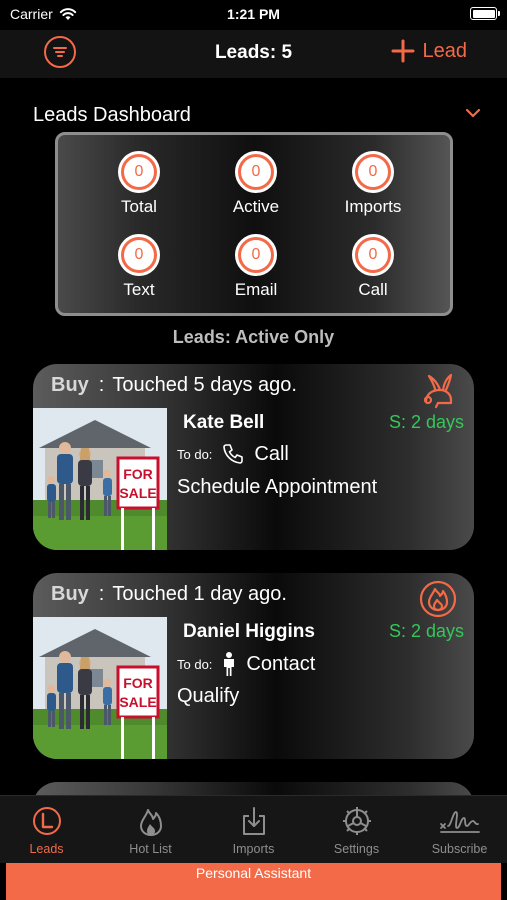 This screenshot has height=900, width=507. What do you see at coordinates (112, 115) in the screenshot?
I see `dashboard-title: Leads Dashboard` at bounding box center [112, 115].